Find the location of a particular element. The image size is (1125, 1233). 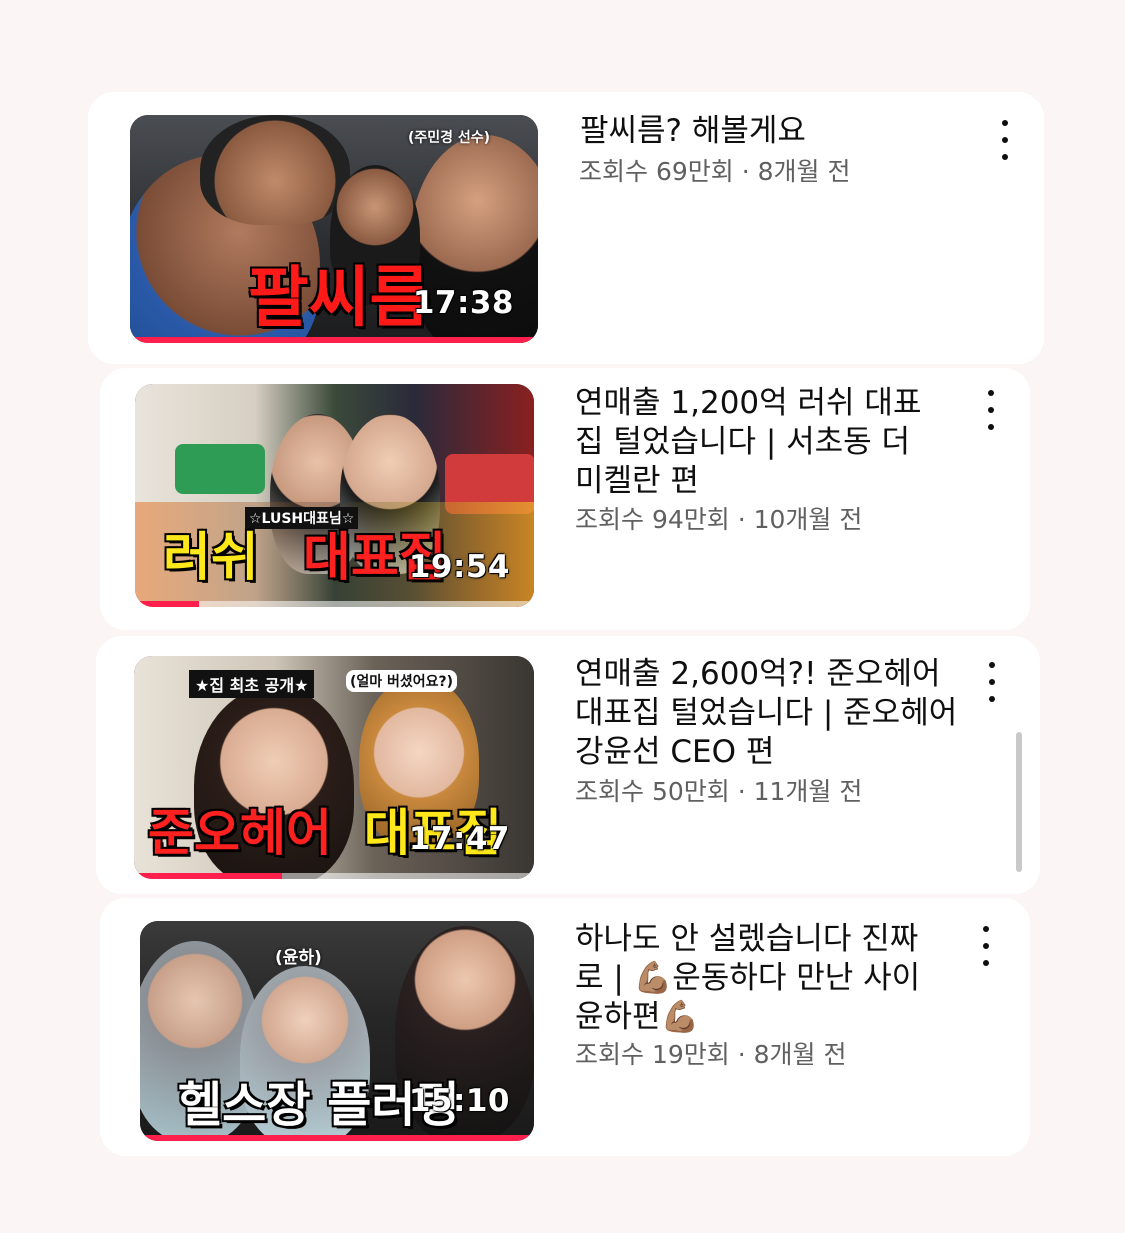

video-views: 조회수 94만회 is located at coordinates (652, 519).